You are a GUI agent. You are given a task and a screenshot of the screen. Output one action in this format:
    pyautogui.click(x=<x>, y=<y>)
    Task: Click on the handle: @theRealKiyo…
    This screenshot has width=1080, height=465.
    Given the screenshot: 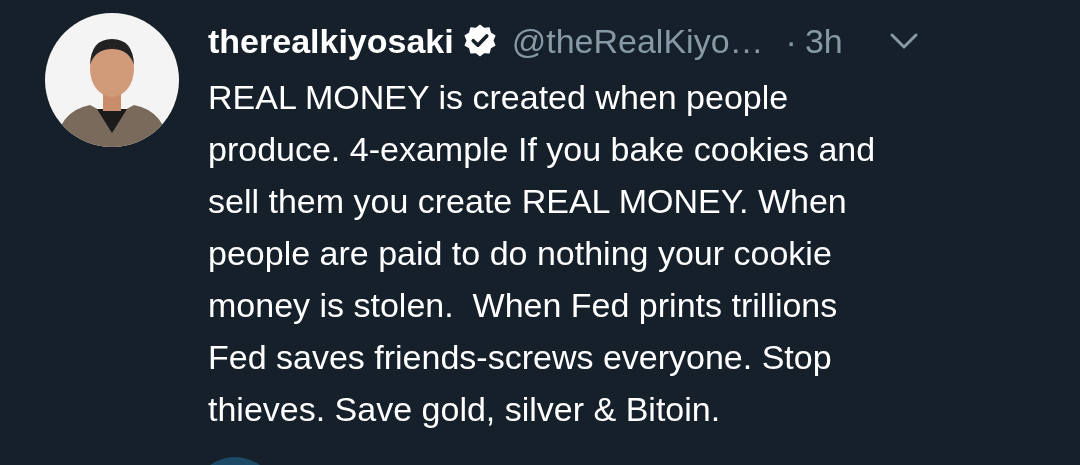 What is the action you would take?
    pyautogui.click(x=637, y=41)
    